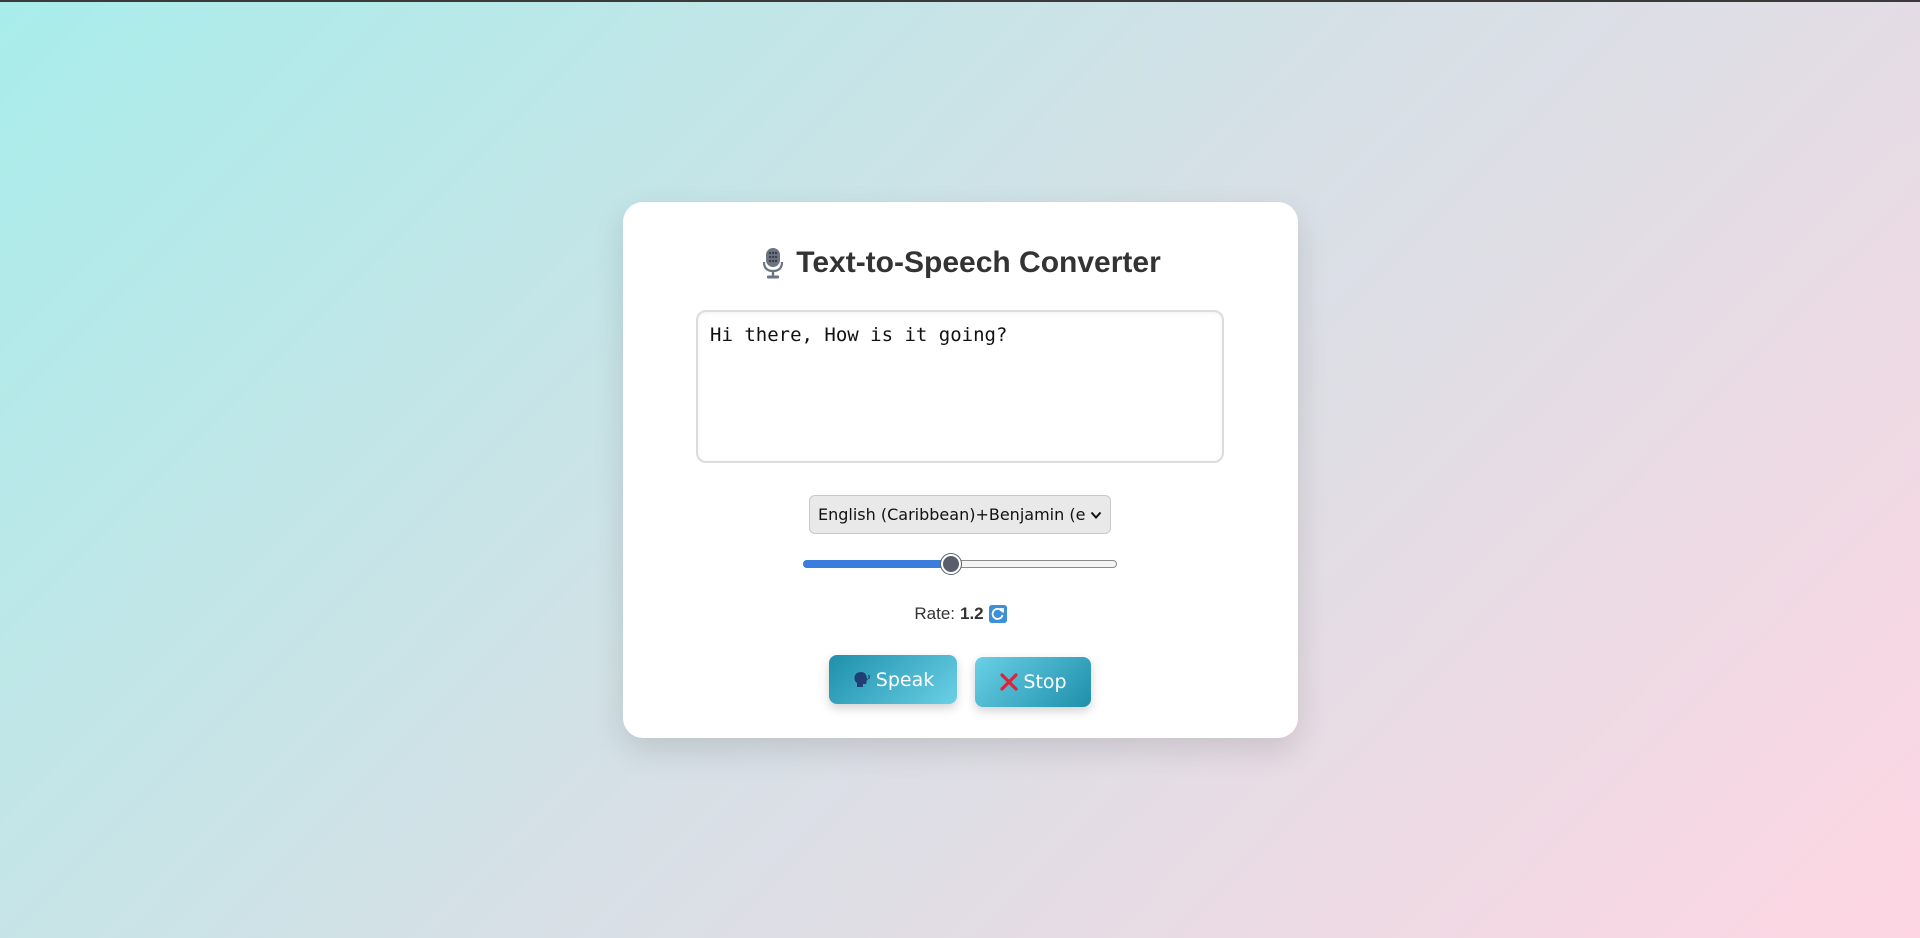  I want to click on chevron-down-icon, so click(1096, 515).